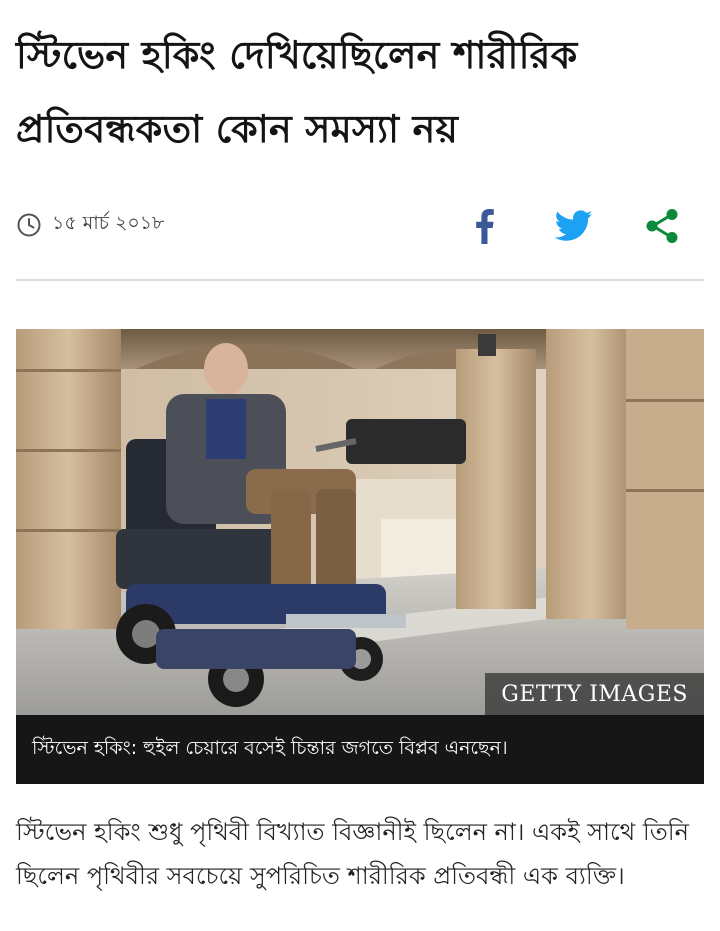 This screenshot has height=931, width=720. What do you see at coordinates (29, 225) in the screenshot?
I see `clock-icon` at bounding box center [29, 225].